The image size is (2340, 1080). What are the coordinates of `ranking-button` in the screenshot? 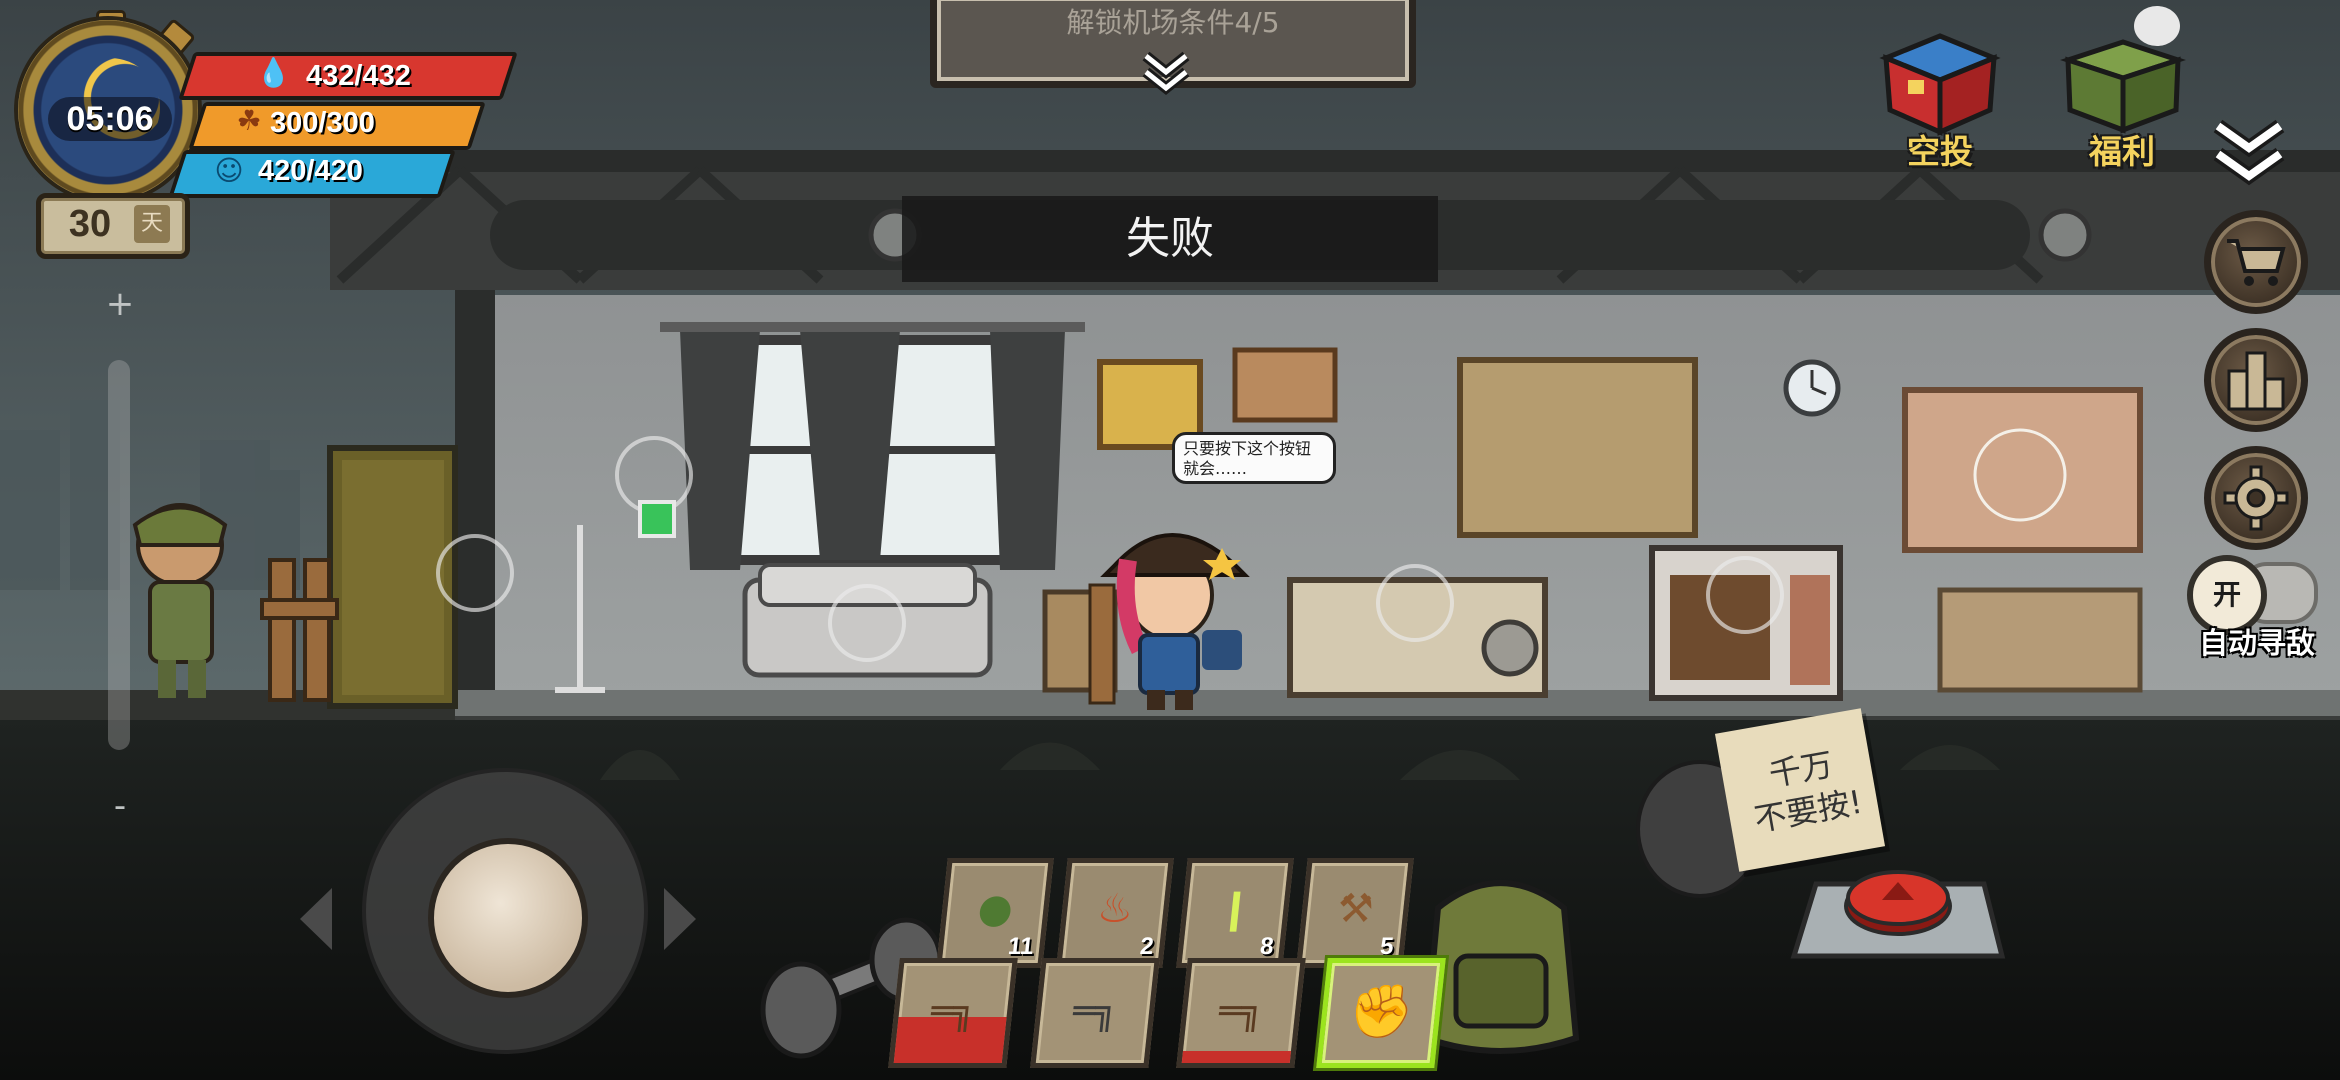 It's located at (2256, 380).